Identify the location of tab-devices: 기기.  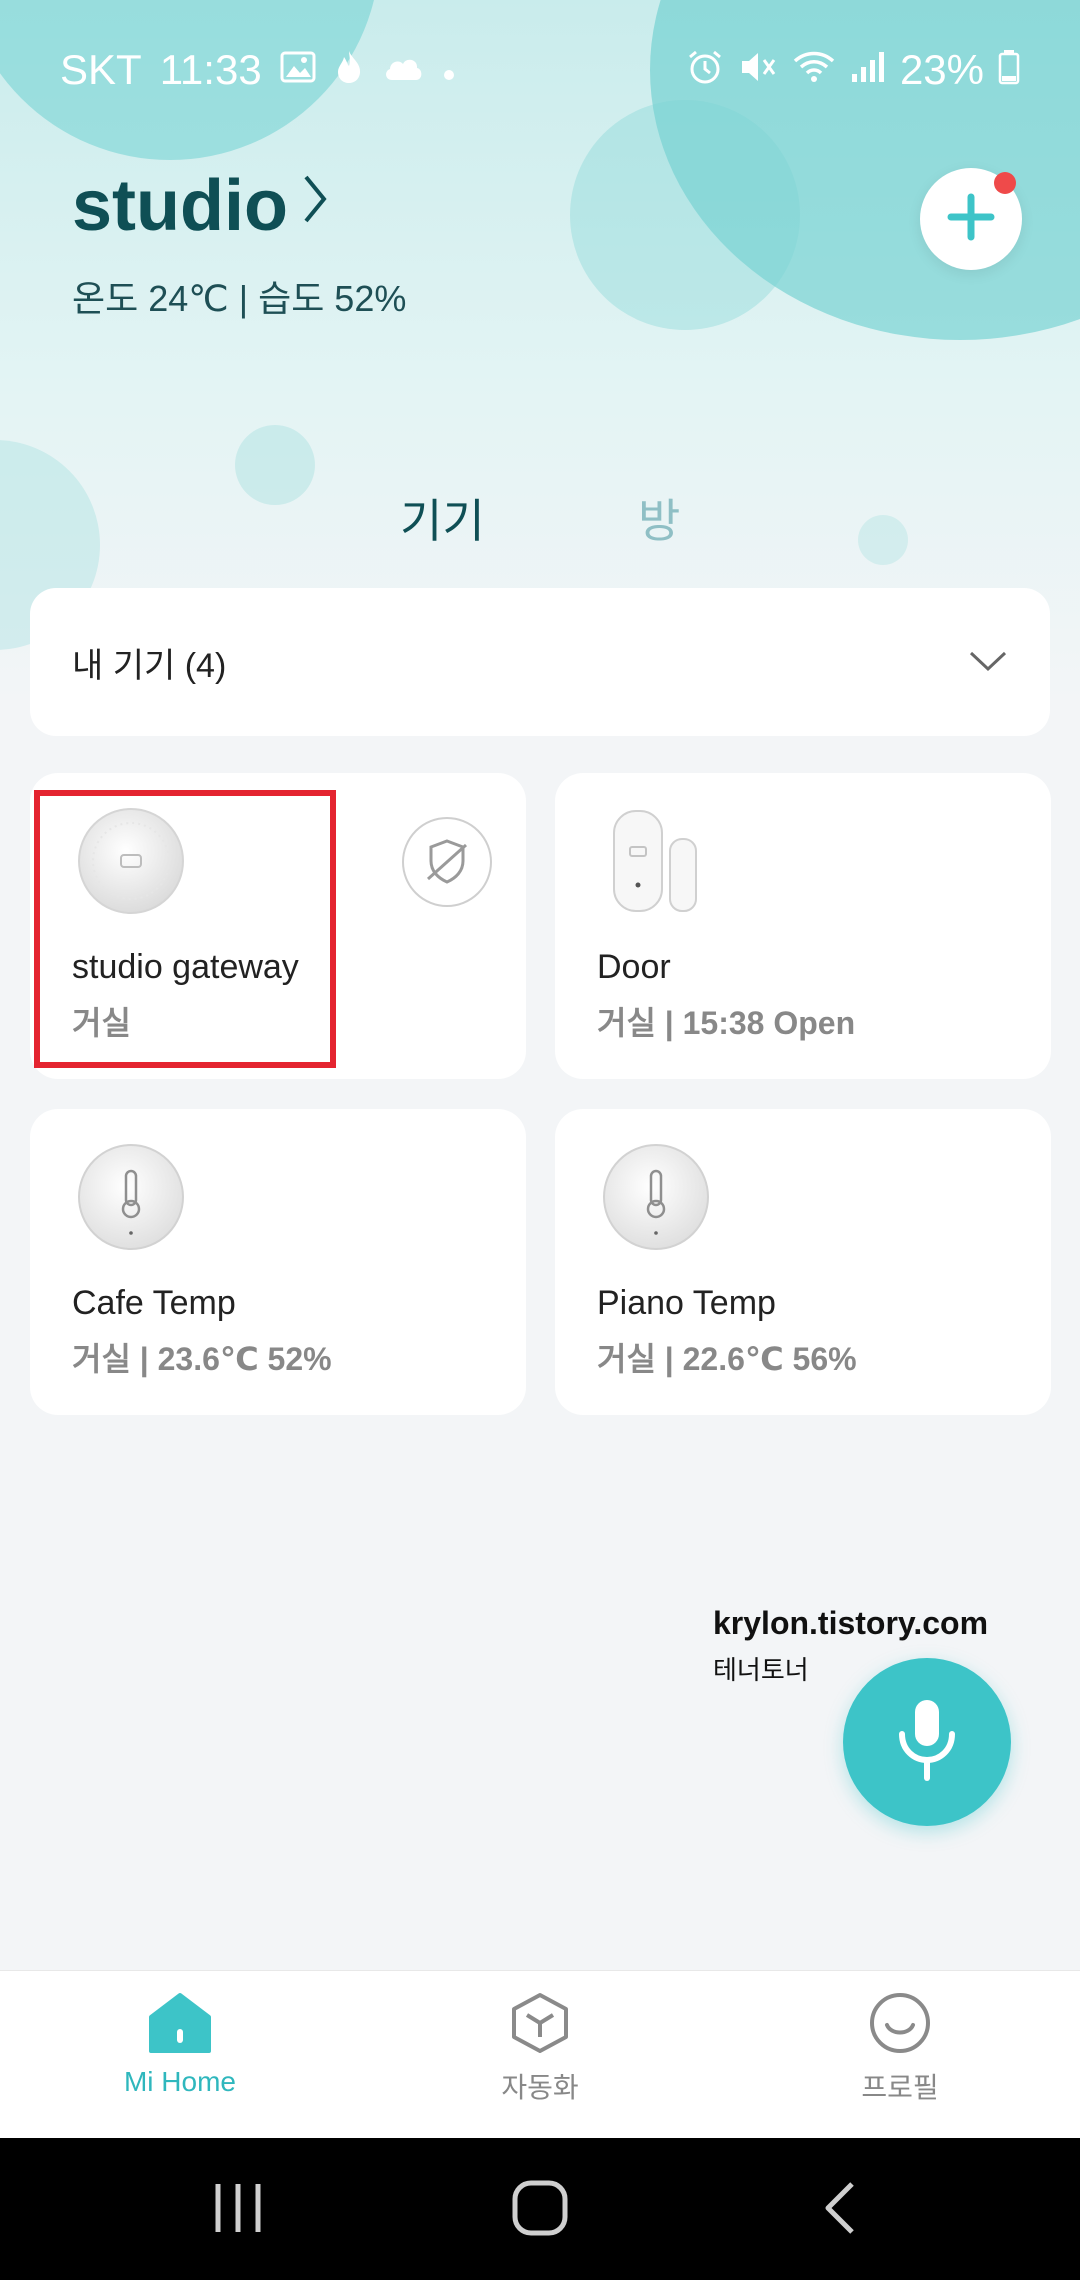
(442, 518).